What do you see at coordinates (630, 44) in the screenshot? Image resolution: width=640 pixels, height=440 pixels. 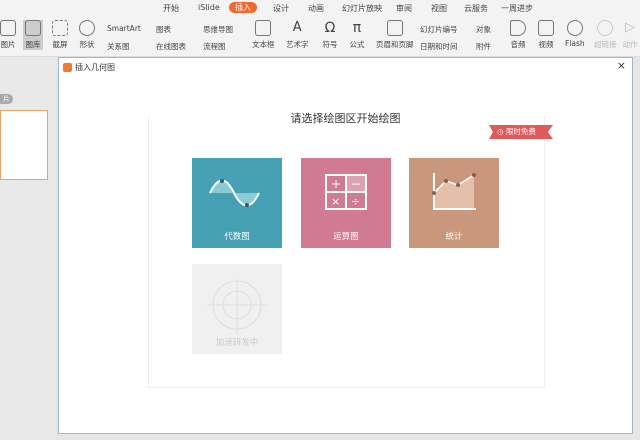 I see `label: 动作` at bounding box center [630, 44].